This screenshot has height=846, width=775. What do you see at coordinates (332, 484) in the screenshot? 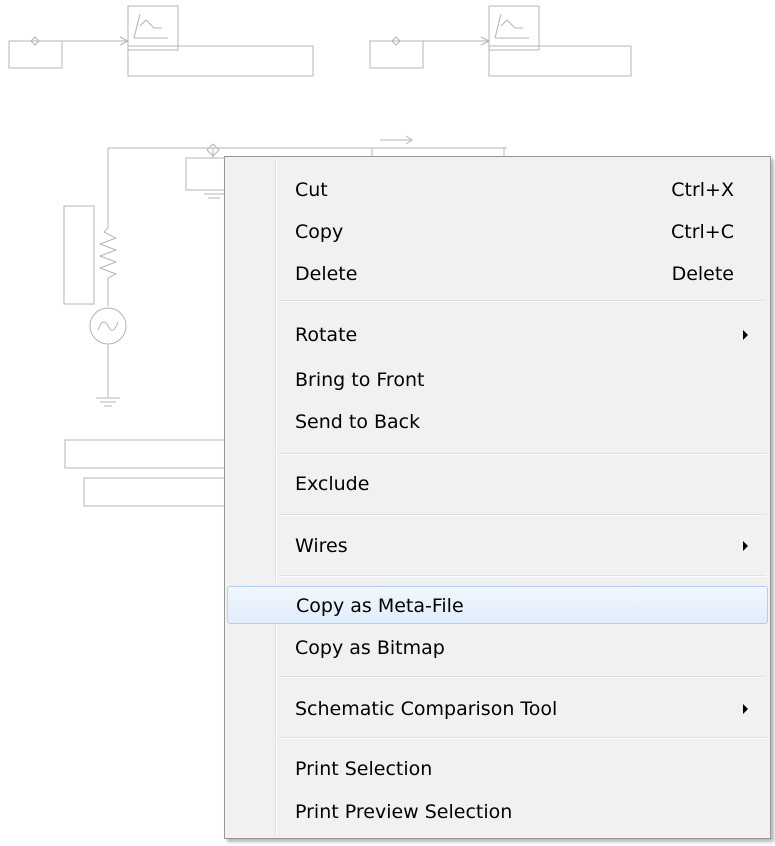
I see `menu-item-label: Exclude` at bounding box center [332, 484].